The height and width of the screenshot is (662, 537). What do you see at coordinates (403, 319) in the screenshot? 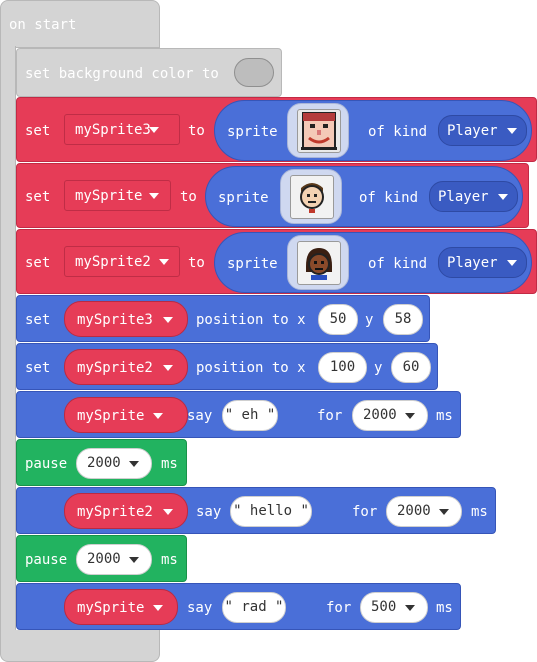
I see `y-value-input: 58` at bounding box center [403, 319].